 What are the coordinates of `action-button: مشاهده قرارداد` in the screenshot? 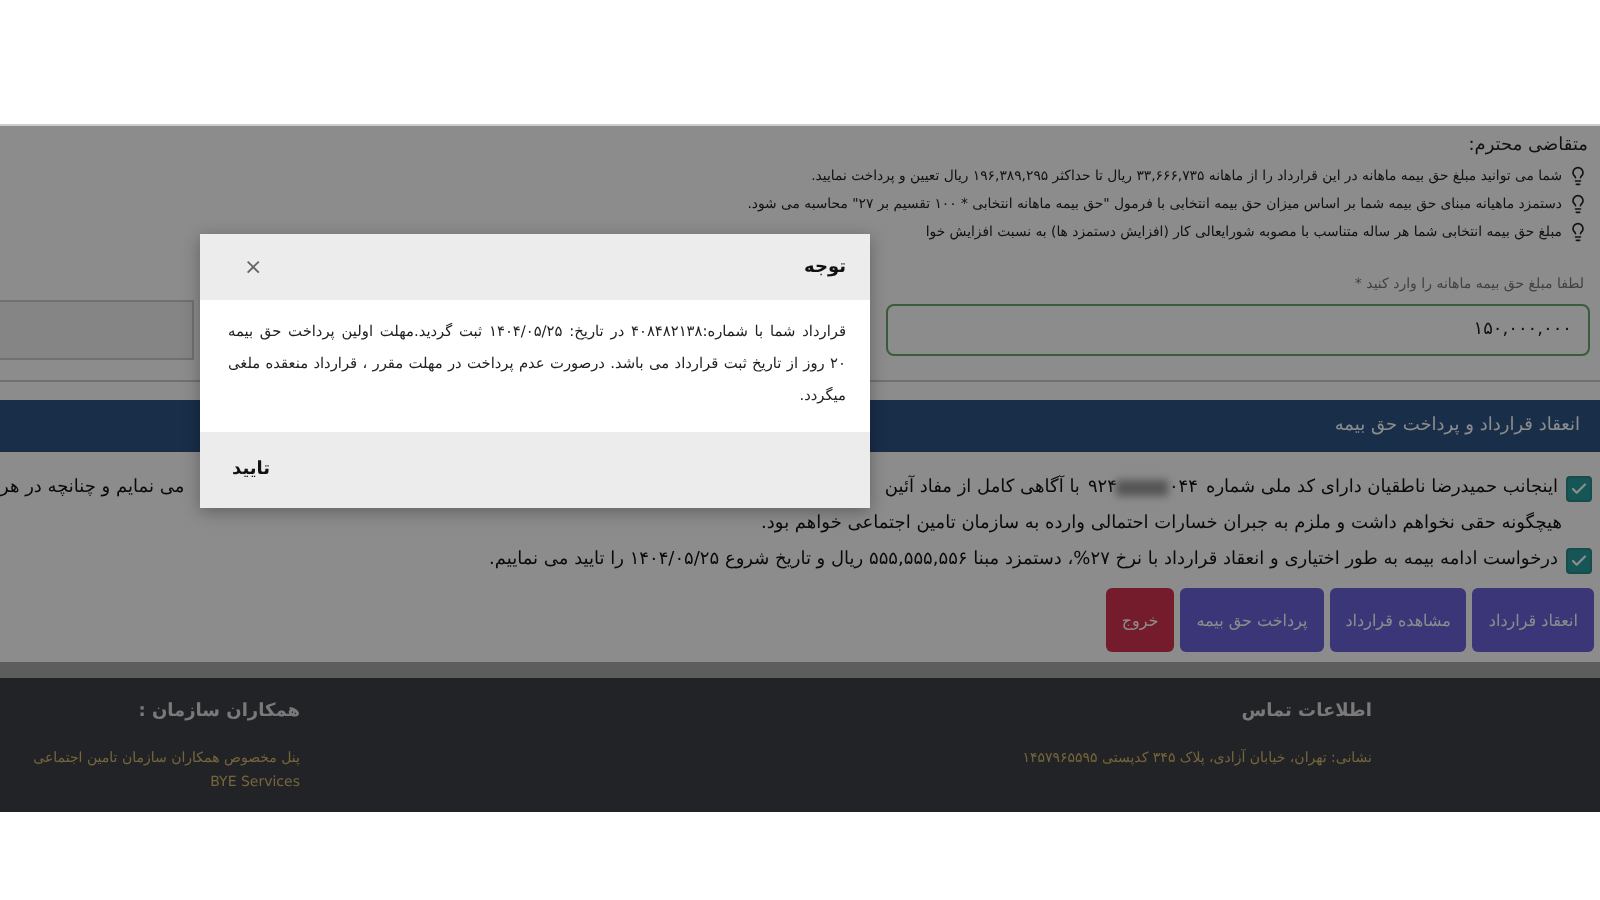 It's located at (1398, 620).